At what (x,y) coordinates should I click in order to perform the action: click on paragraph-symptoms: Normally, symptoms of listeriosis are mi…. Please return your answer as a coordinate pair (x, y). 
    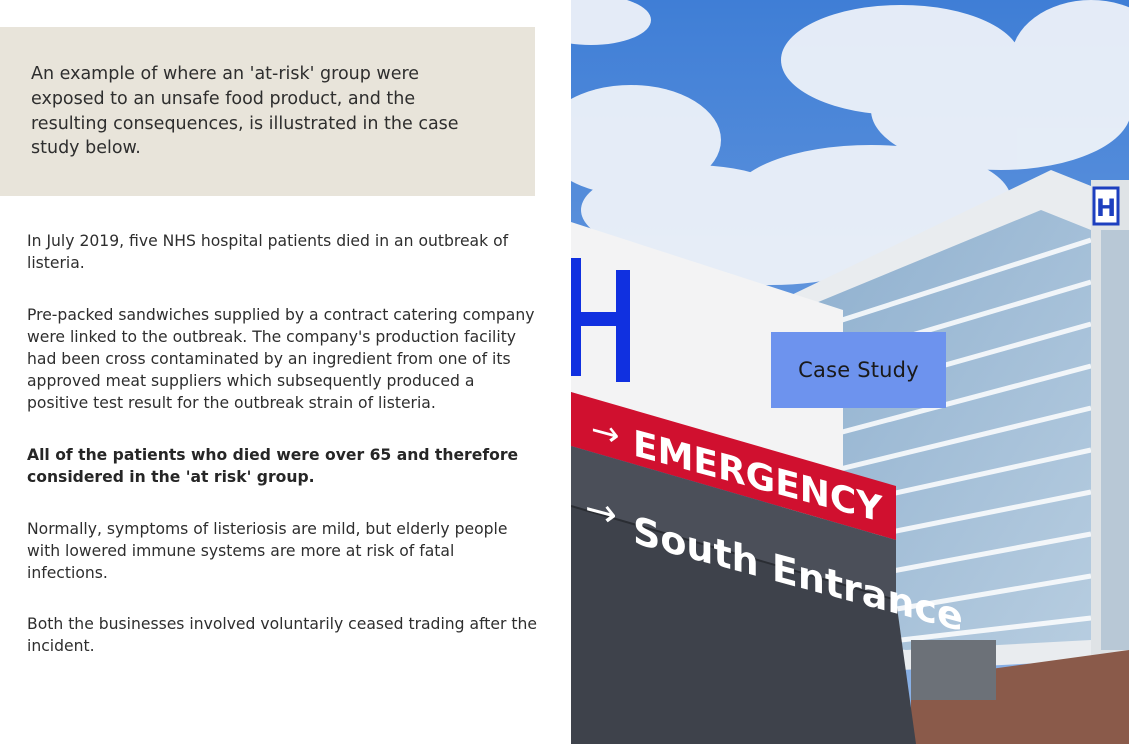
    Looking at the image, I should click on (267, 551).